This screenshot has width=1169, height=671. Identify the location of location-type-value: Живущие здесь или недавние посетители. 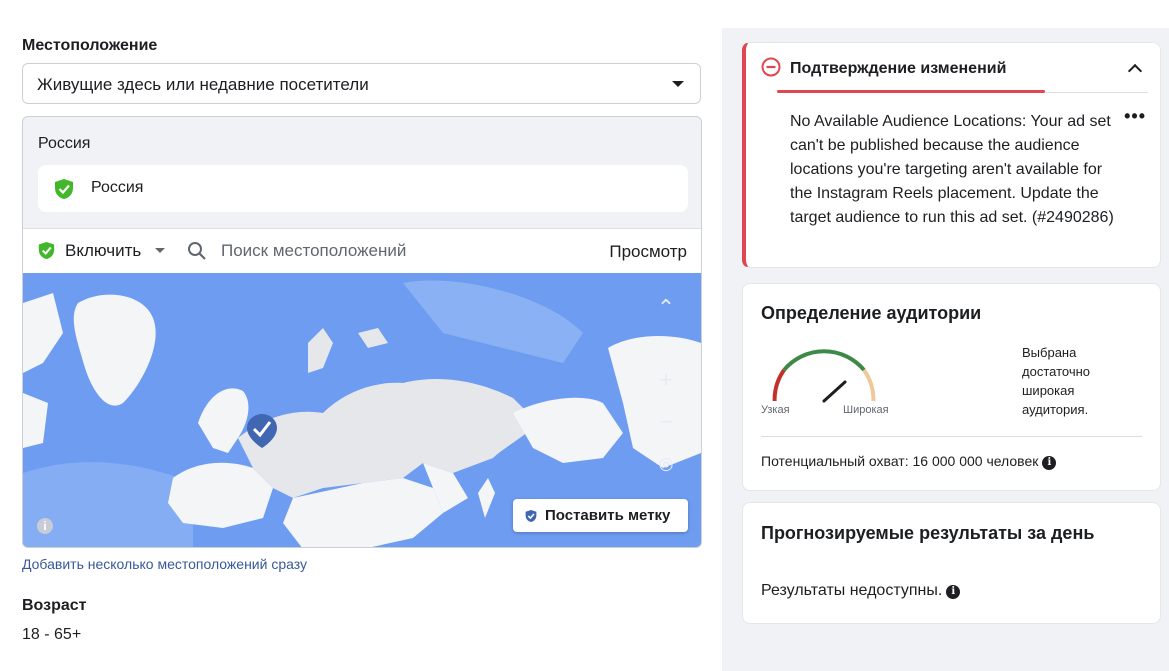
(203, 84).